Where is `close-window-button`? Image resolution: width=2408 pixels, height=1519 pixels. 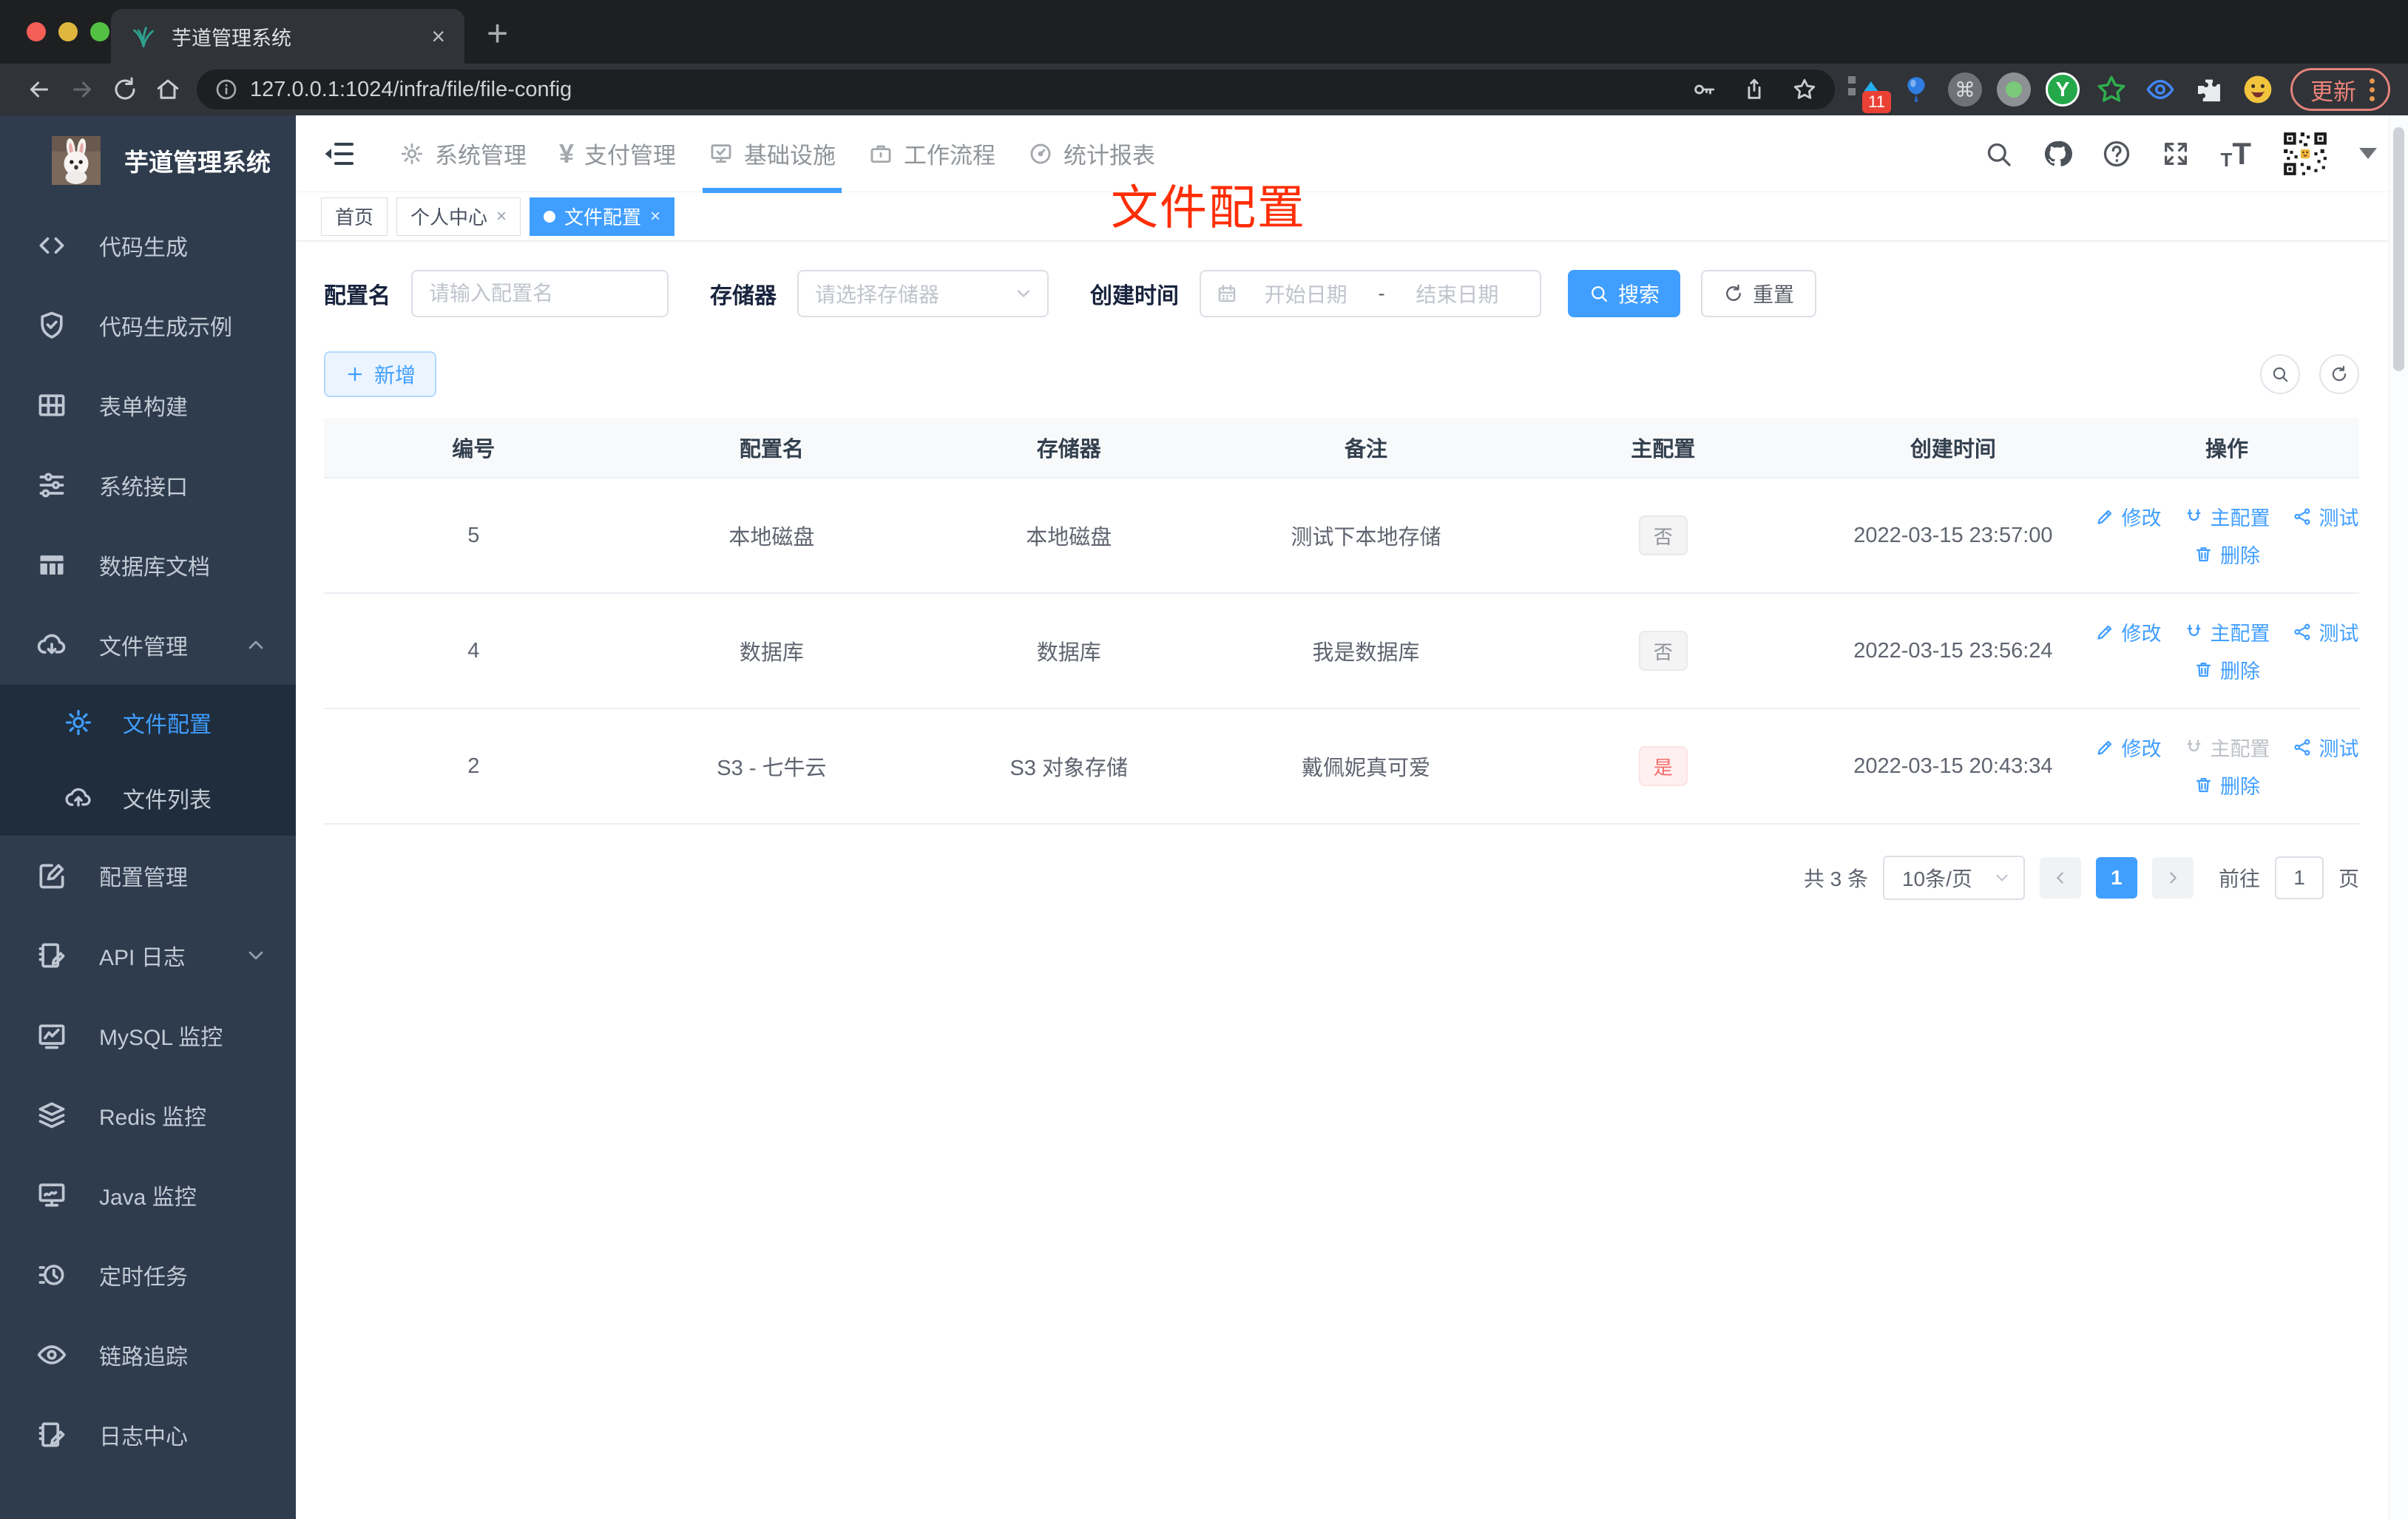 close-window-button is located at coordinates (36, 31).